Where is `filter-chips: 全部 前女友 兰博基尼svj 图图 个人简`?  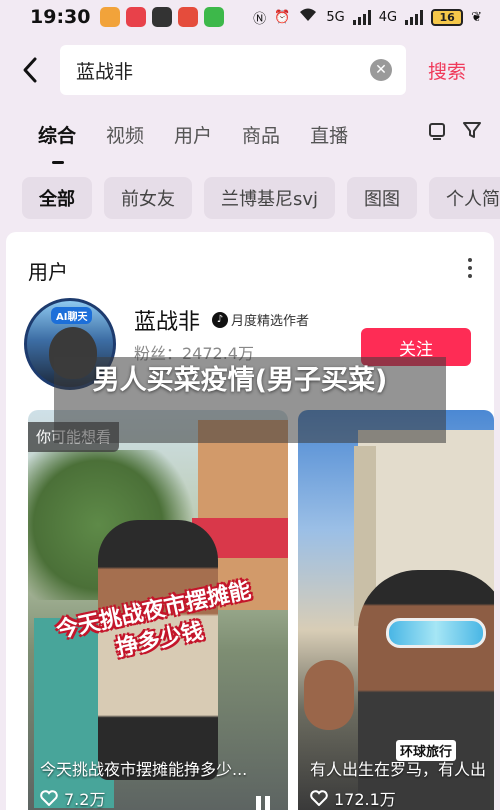
filter-chips: 全部 前女友 兰博基尼svj 图图 个人简 is located at coordinates (261, 198).